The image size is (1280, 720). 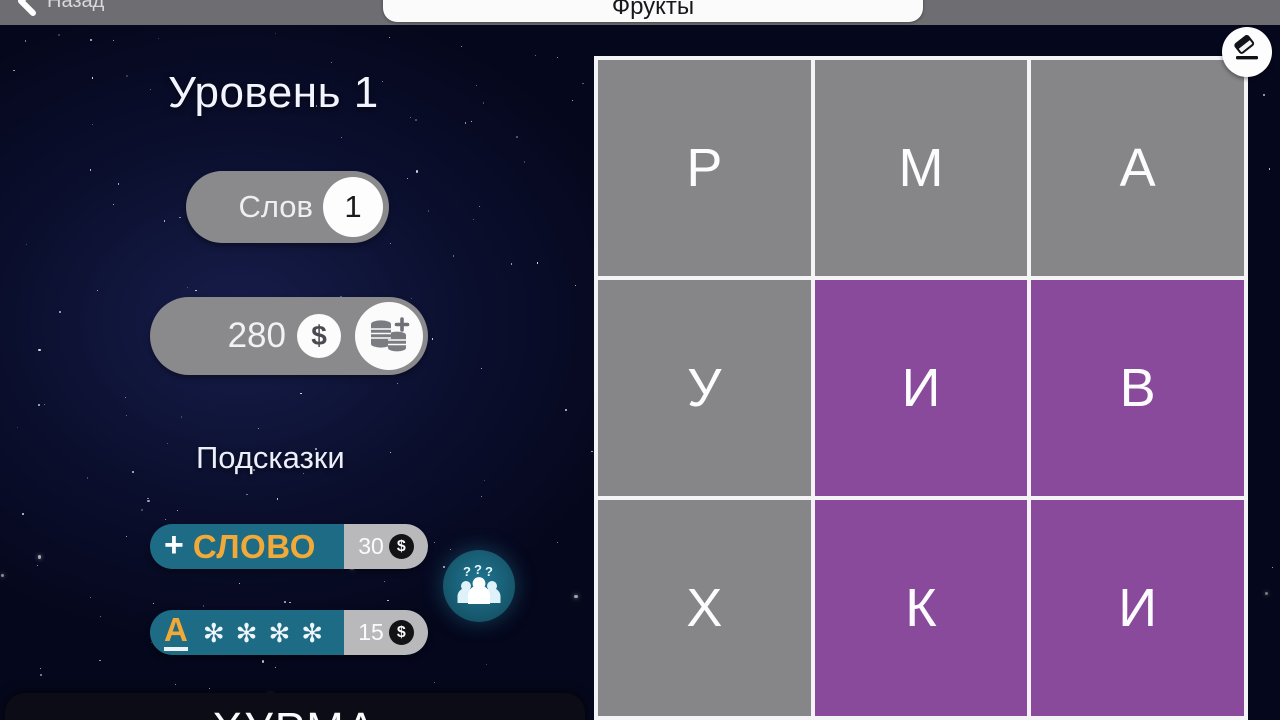 I want to click on hint-reveal-word-price-value: 30, so click(x=371, y=546).